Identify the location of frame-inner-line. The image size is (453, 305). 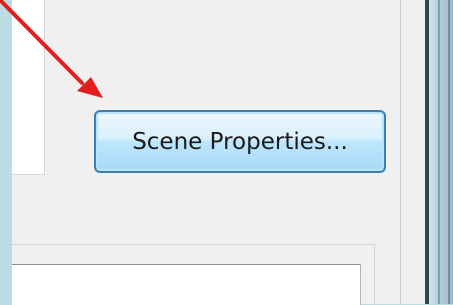
(439, 152).